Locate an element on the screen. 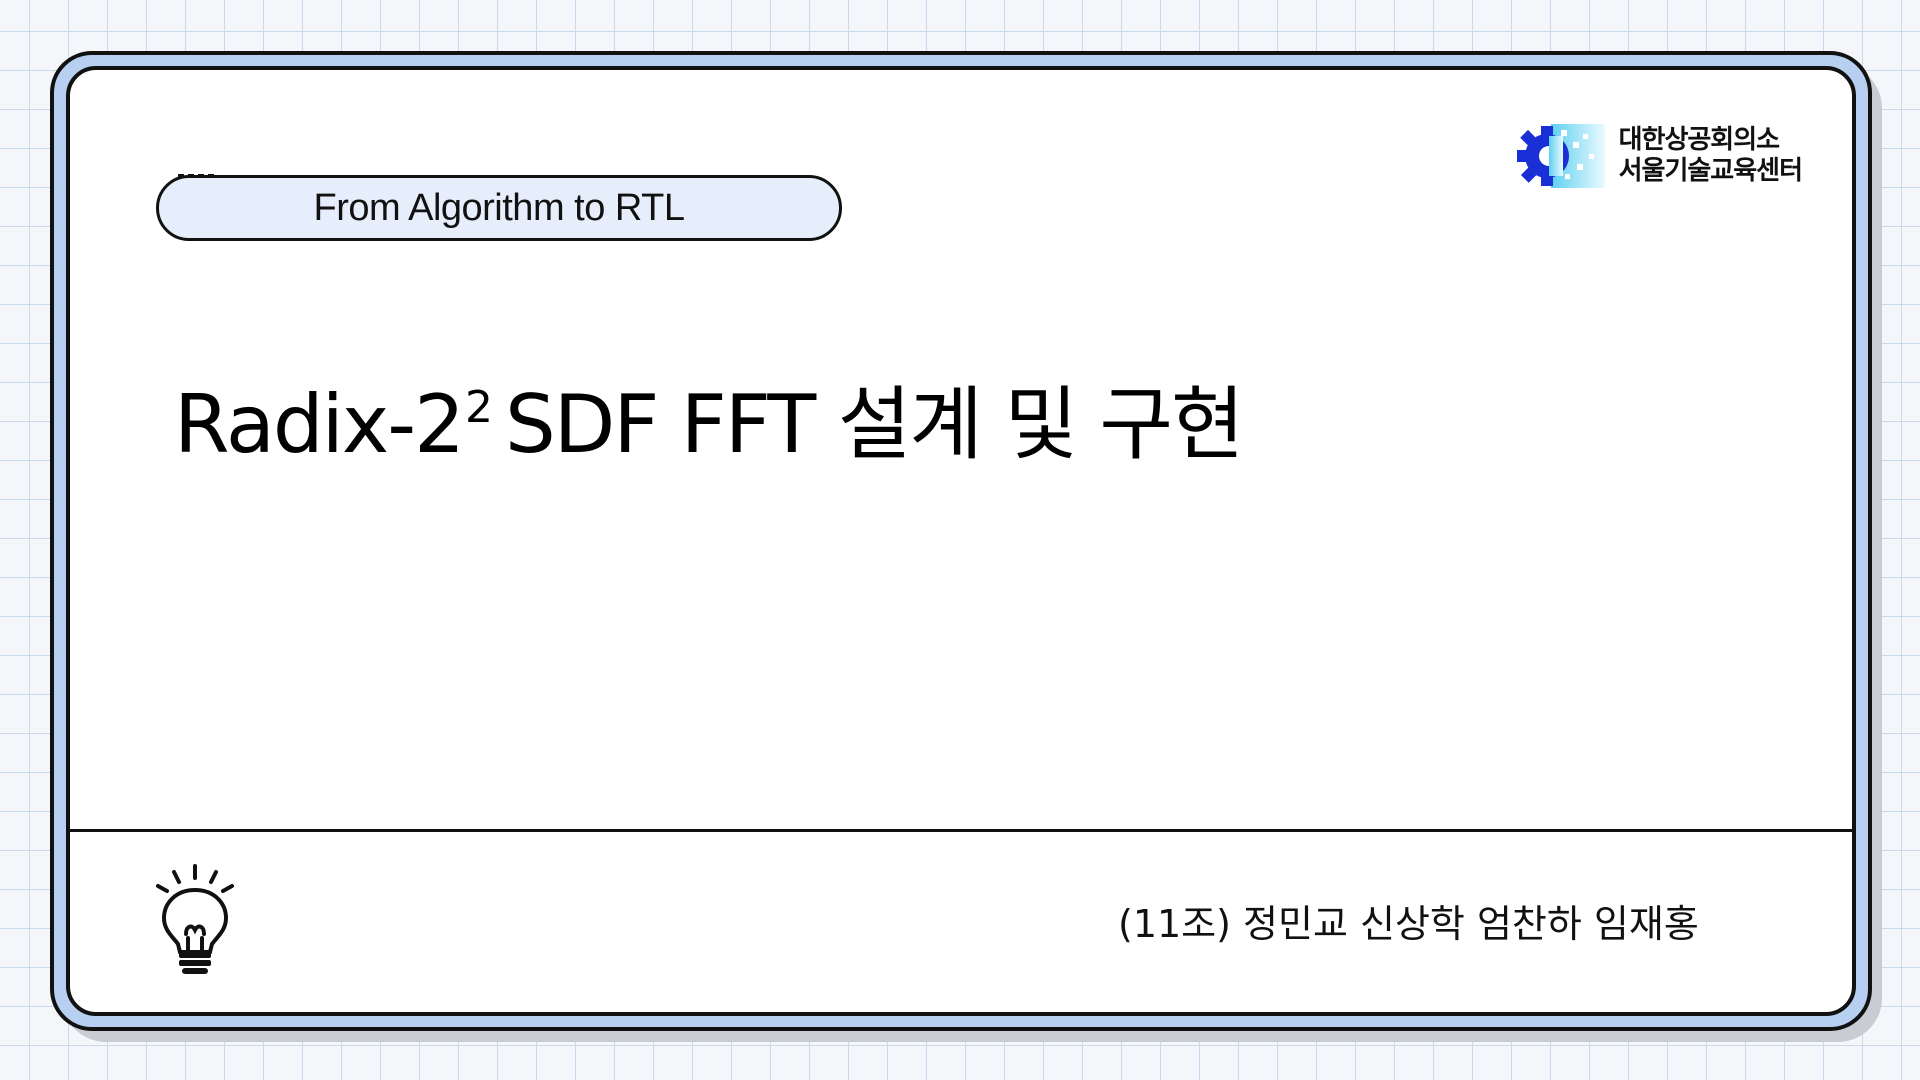 The image size is (1920, 1080). lightbulb-icon is located at coordinates (195, 919).